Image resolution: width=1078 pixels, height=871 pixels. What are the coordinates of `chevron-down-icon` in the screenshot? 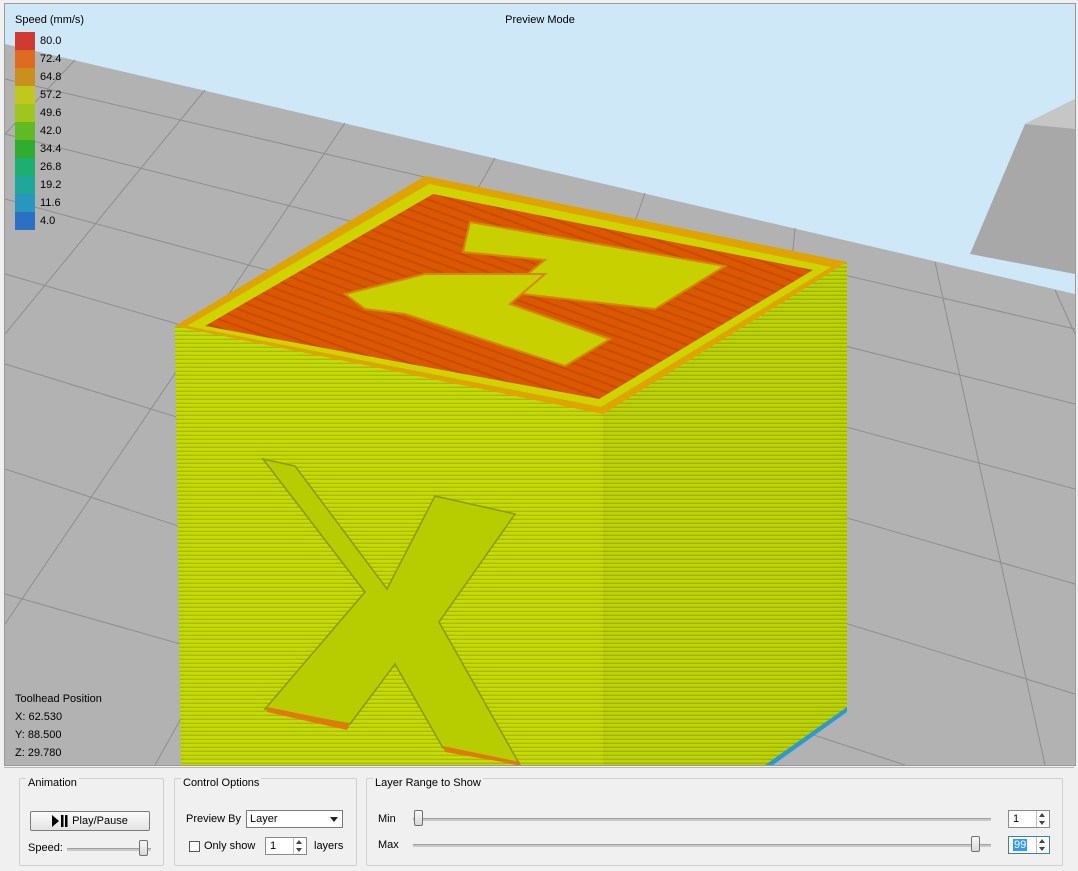 It's located at (334, 819).